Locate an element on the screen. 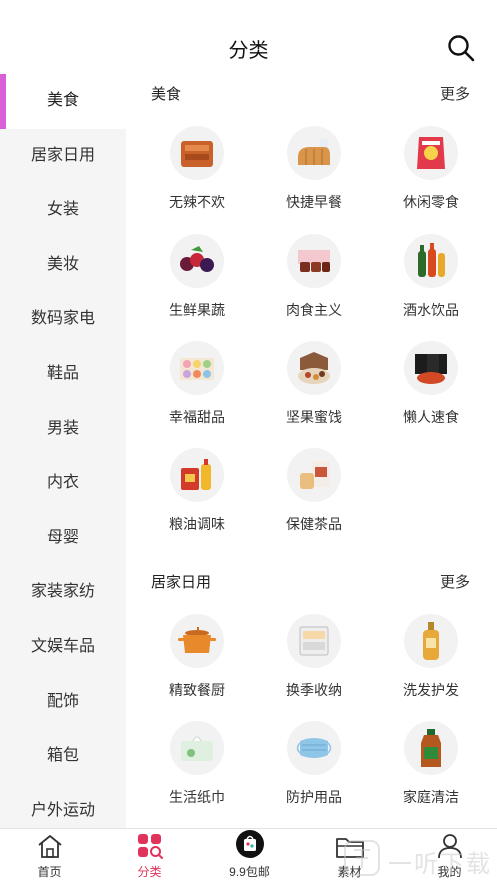 This screenshot has width=497, height=883. category-item: 懒人速食 is located at coordinates (431, 389).